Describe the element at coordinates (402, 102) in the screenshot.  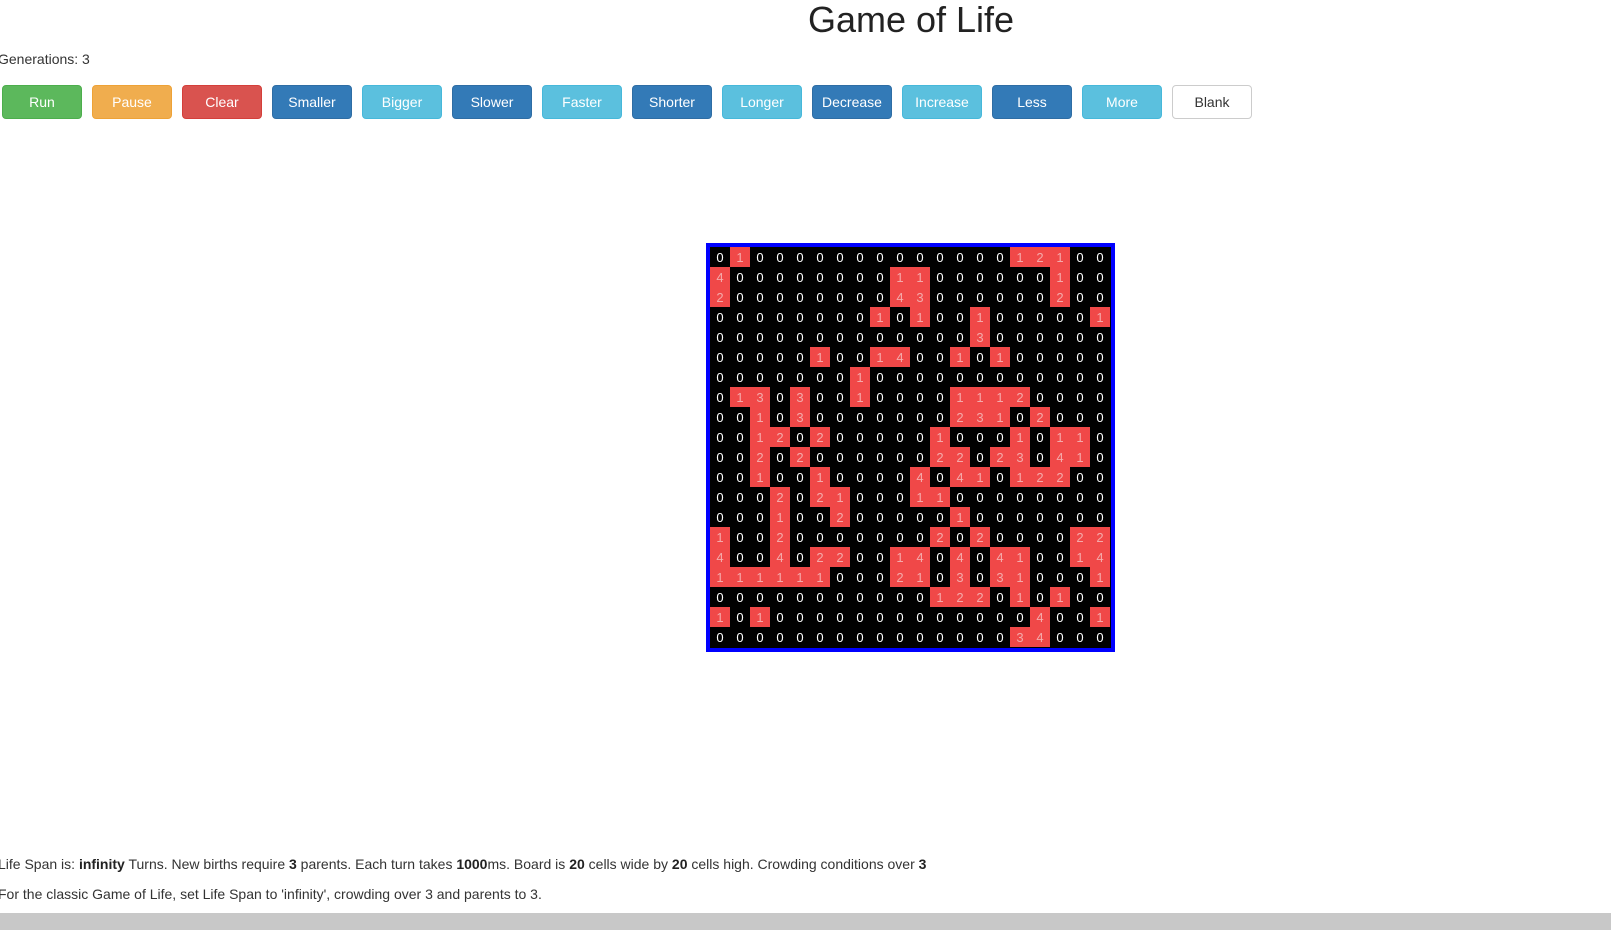
I see `bigger-button: Bigger` at that location.